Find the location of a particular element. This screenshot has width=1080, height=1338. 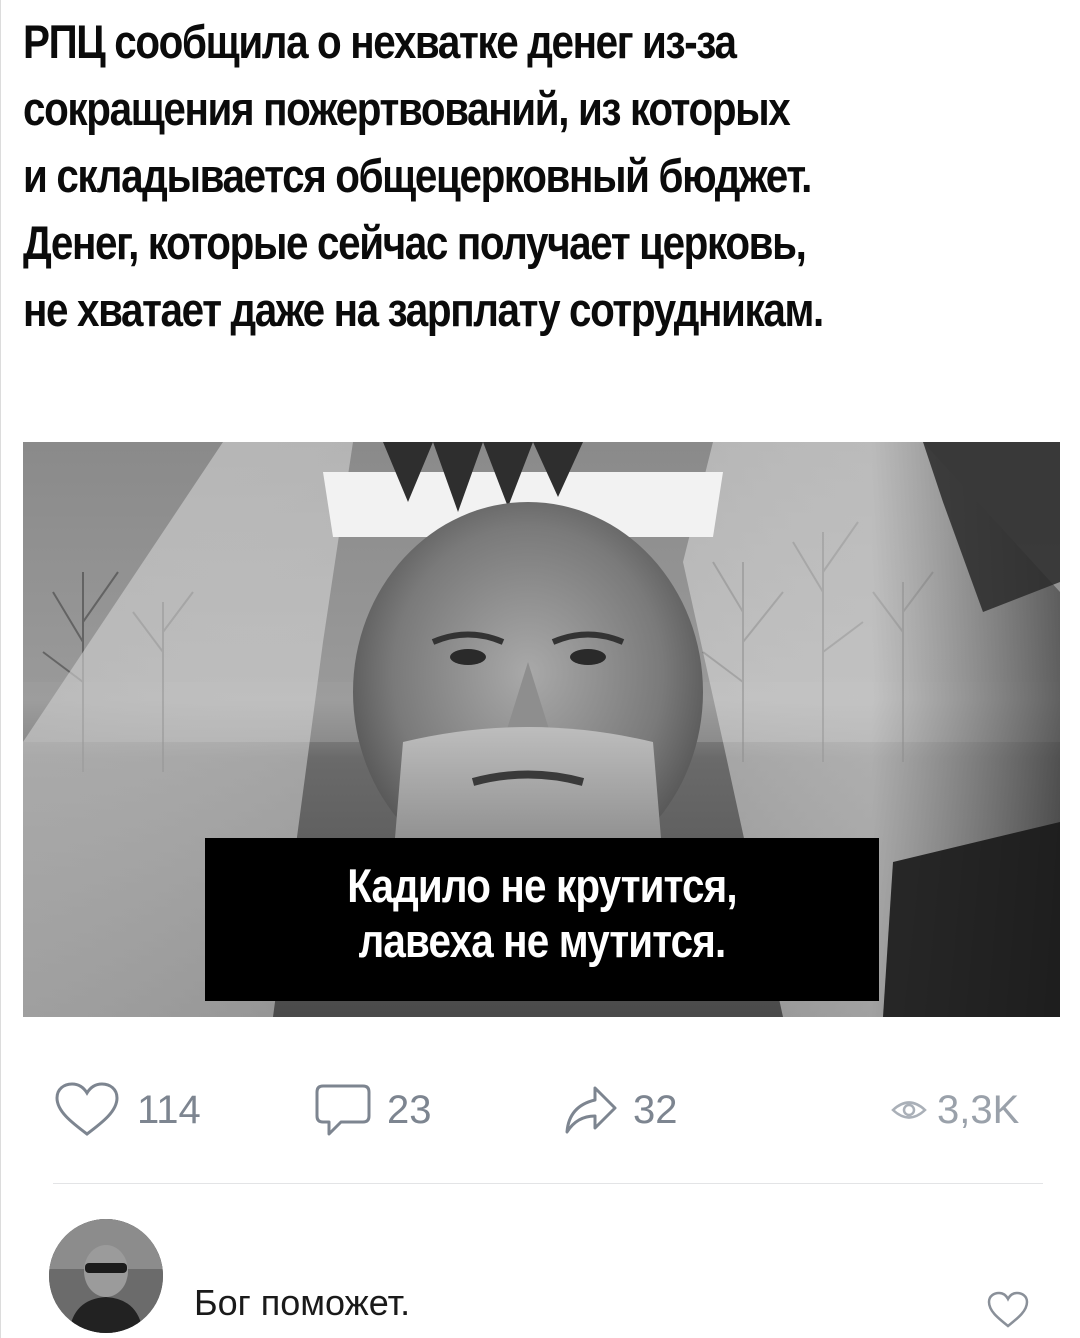

post-actions-bar: 114 23 32 3,3K is located at coordinates (540, 1110).